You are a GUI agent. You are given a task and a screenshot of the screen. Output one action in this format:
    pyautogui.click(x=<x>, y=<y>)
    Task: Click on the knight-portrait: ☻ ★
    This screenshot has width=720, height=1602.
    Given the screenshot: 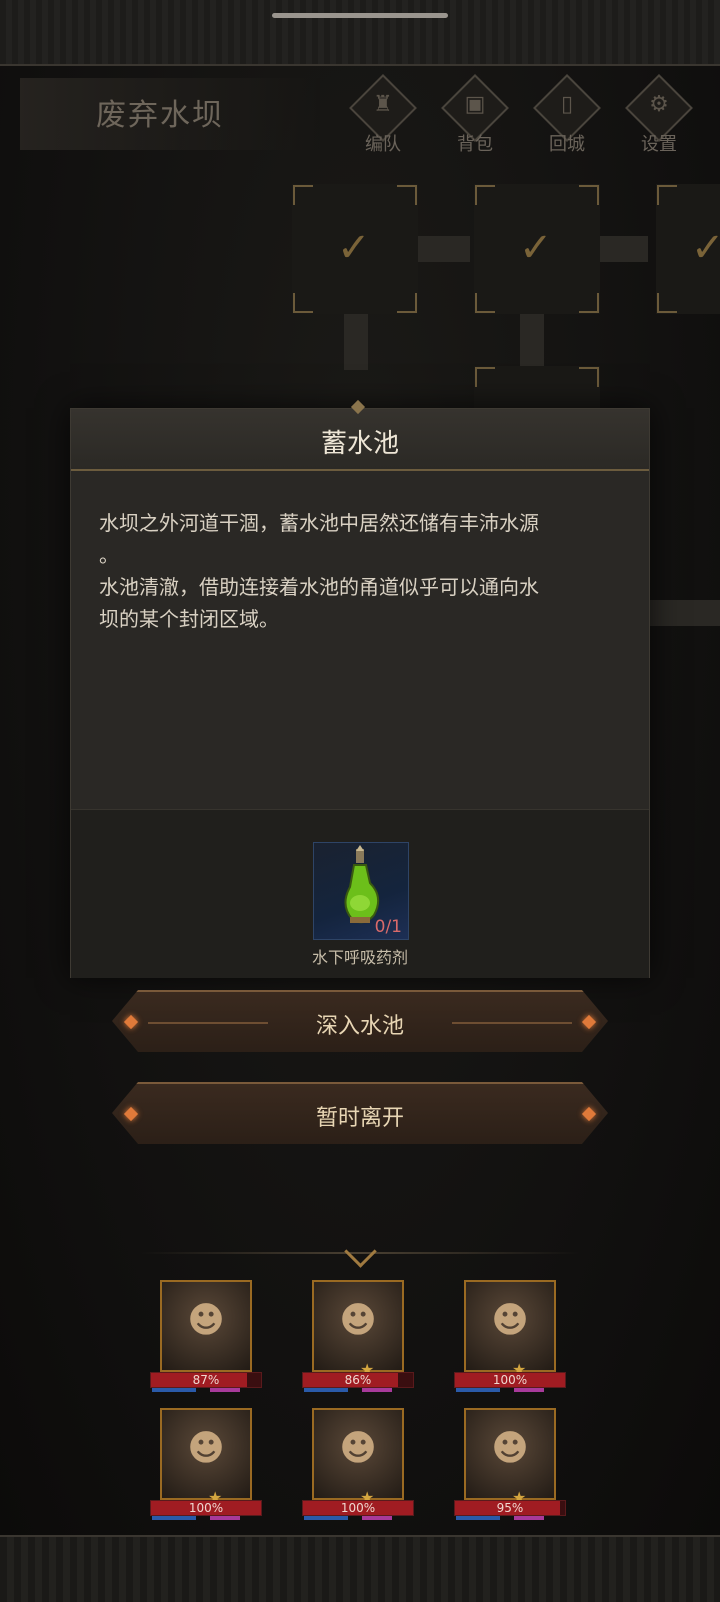 What is the action you would take?
    pyautogui.click(x=358, y=1457)
    